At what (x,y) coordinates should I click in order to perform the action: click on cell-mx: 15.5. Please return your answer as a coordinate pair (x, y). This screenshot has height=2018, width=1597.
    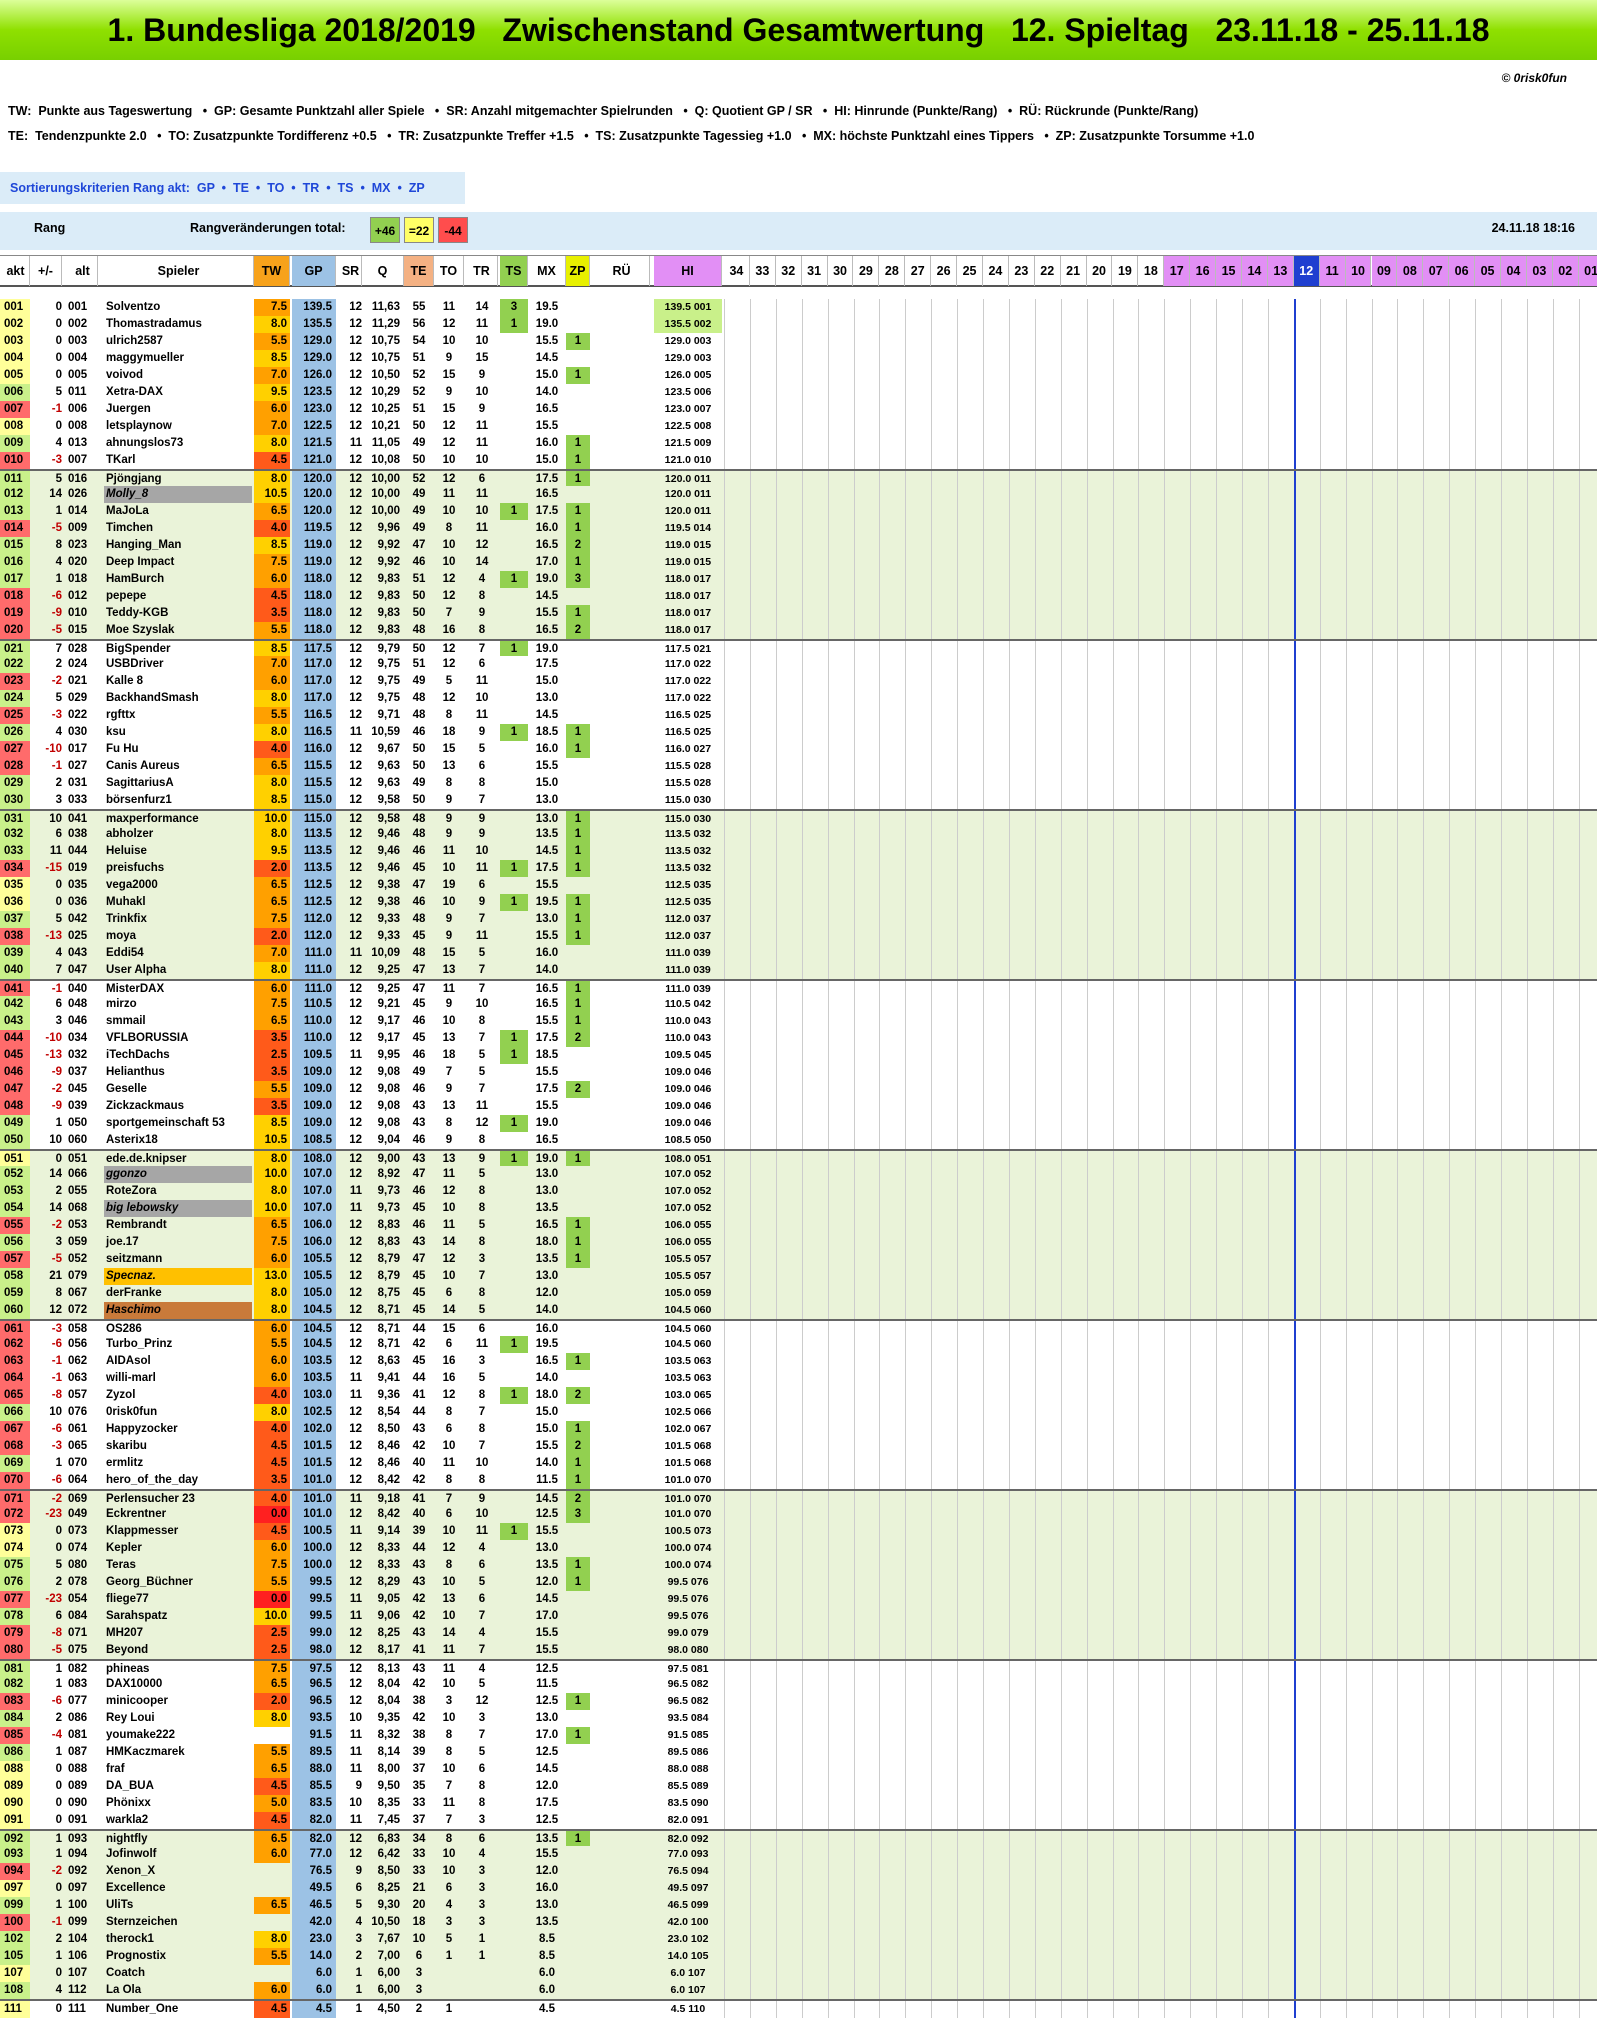
    Looking at the image, I should click on (547, 1531).